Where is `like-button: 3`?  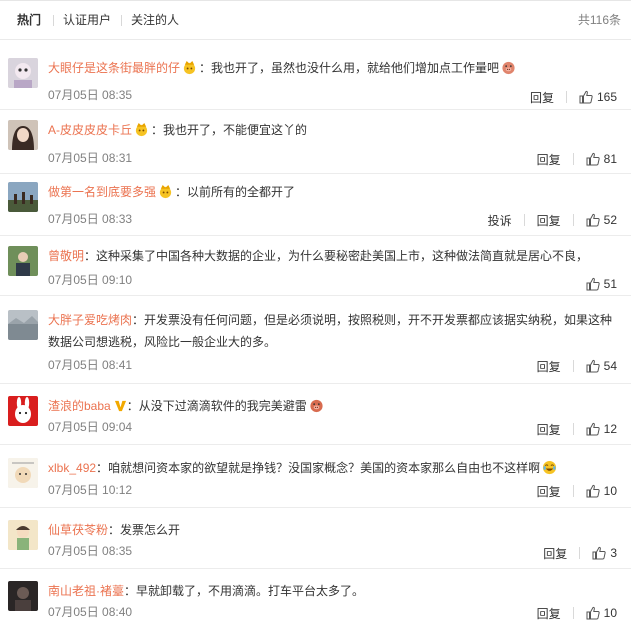 like-button: 3 is located at coordinates (604, 553).